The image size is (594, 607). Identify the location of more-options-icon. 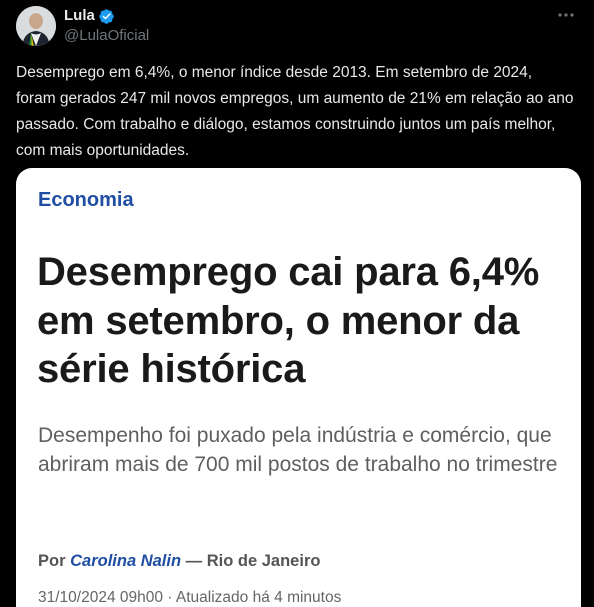
(566, 15).